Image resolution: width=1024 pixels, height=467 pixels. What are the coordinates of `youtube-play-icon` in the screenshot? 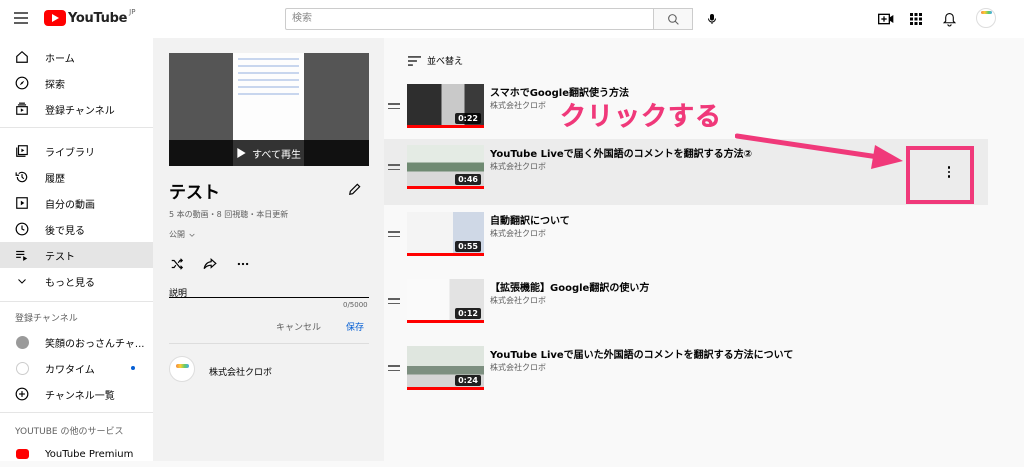 It's located at (55, 18).